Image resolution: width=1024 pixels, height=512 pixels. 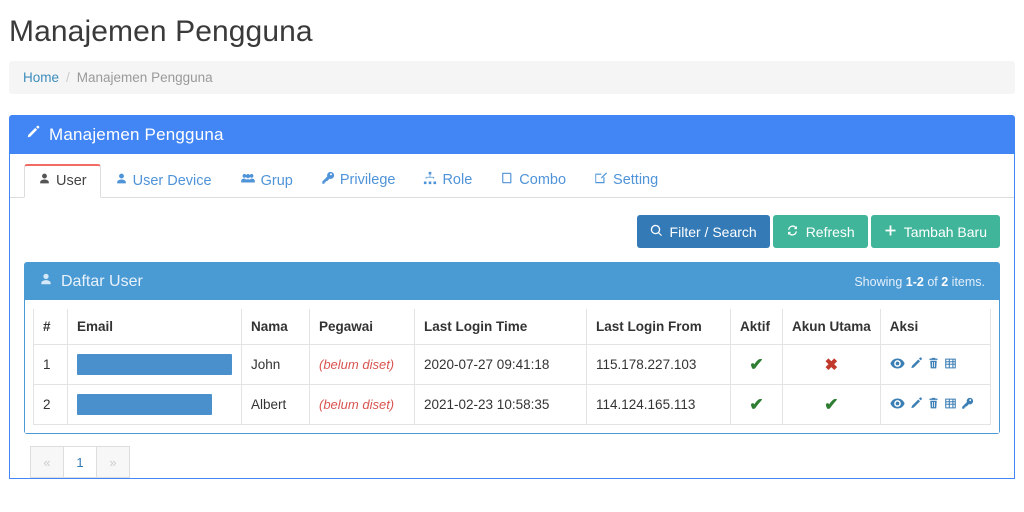 What do you see at coordinates (831, 364) in the screenshot?
I see `status-badge-akun-utama: ✖` at bounding box center [831, 364].